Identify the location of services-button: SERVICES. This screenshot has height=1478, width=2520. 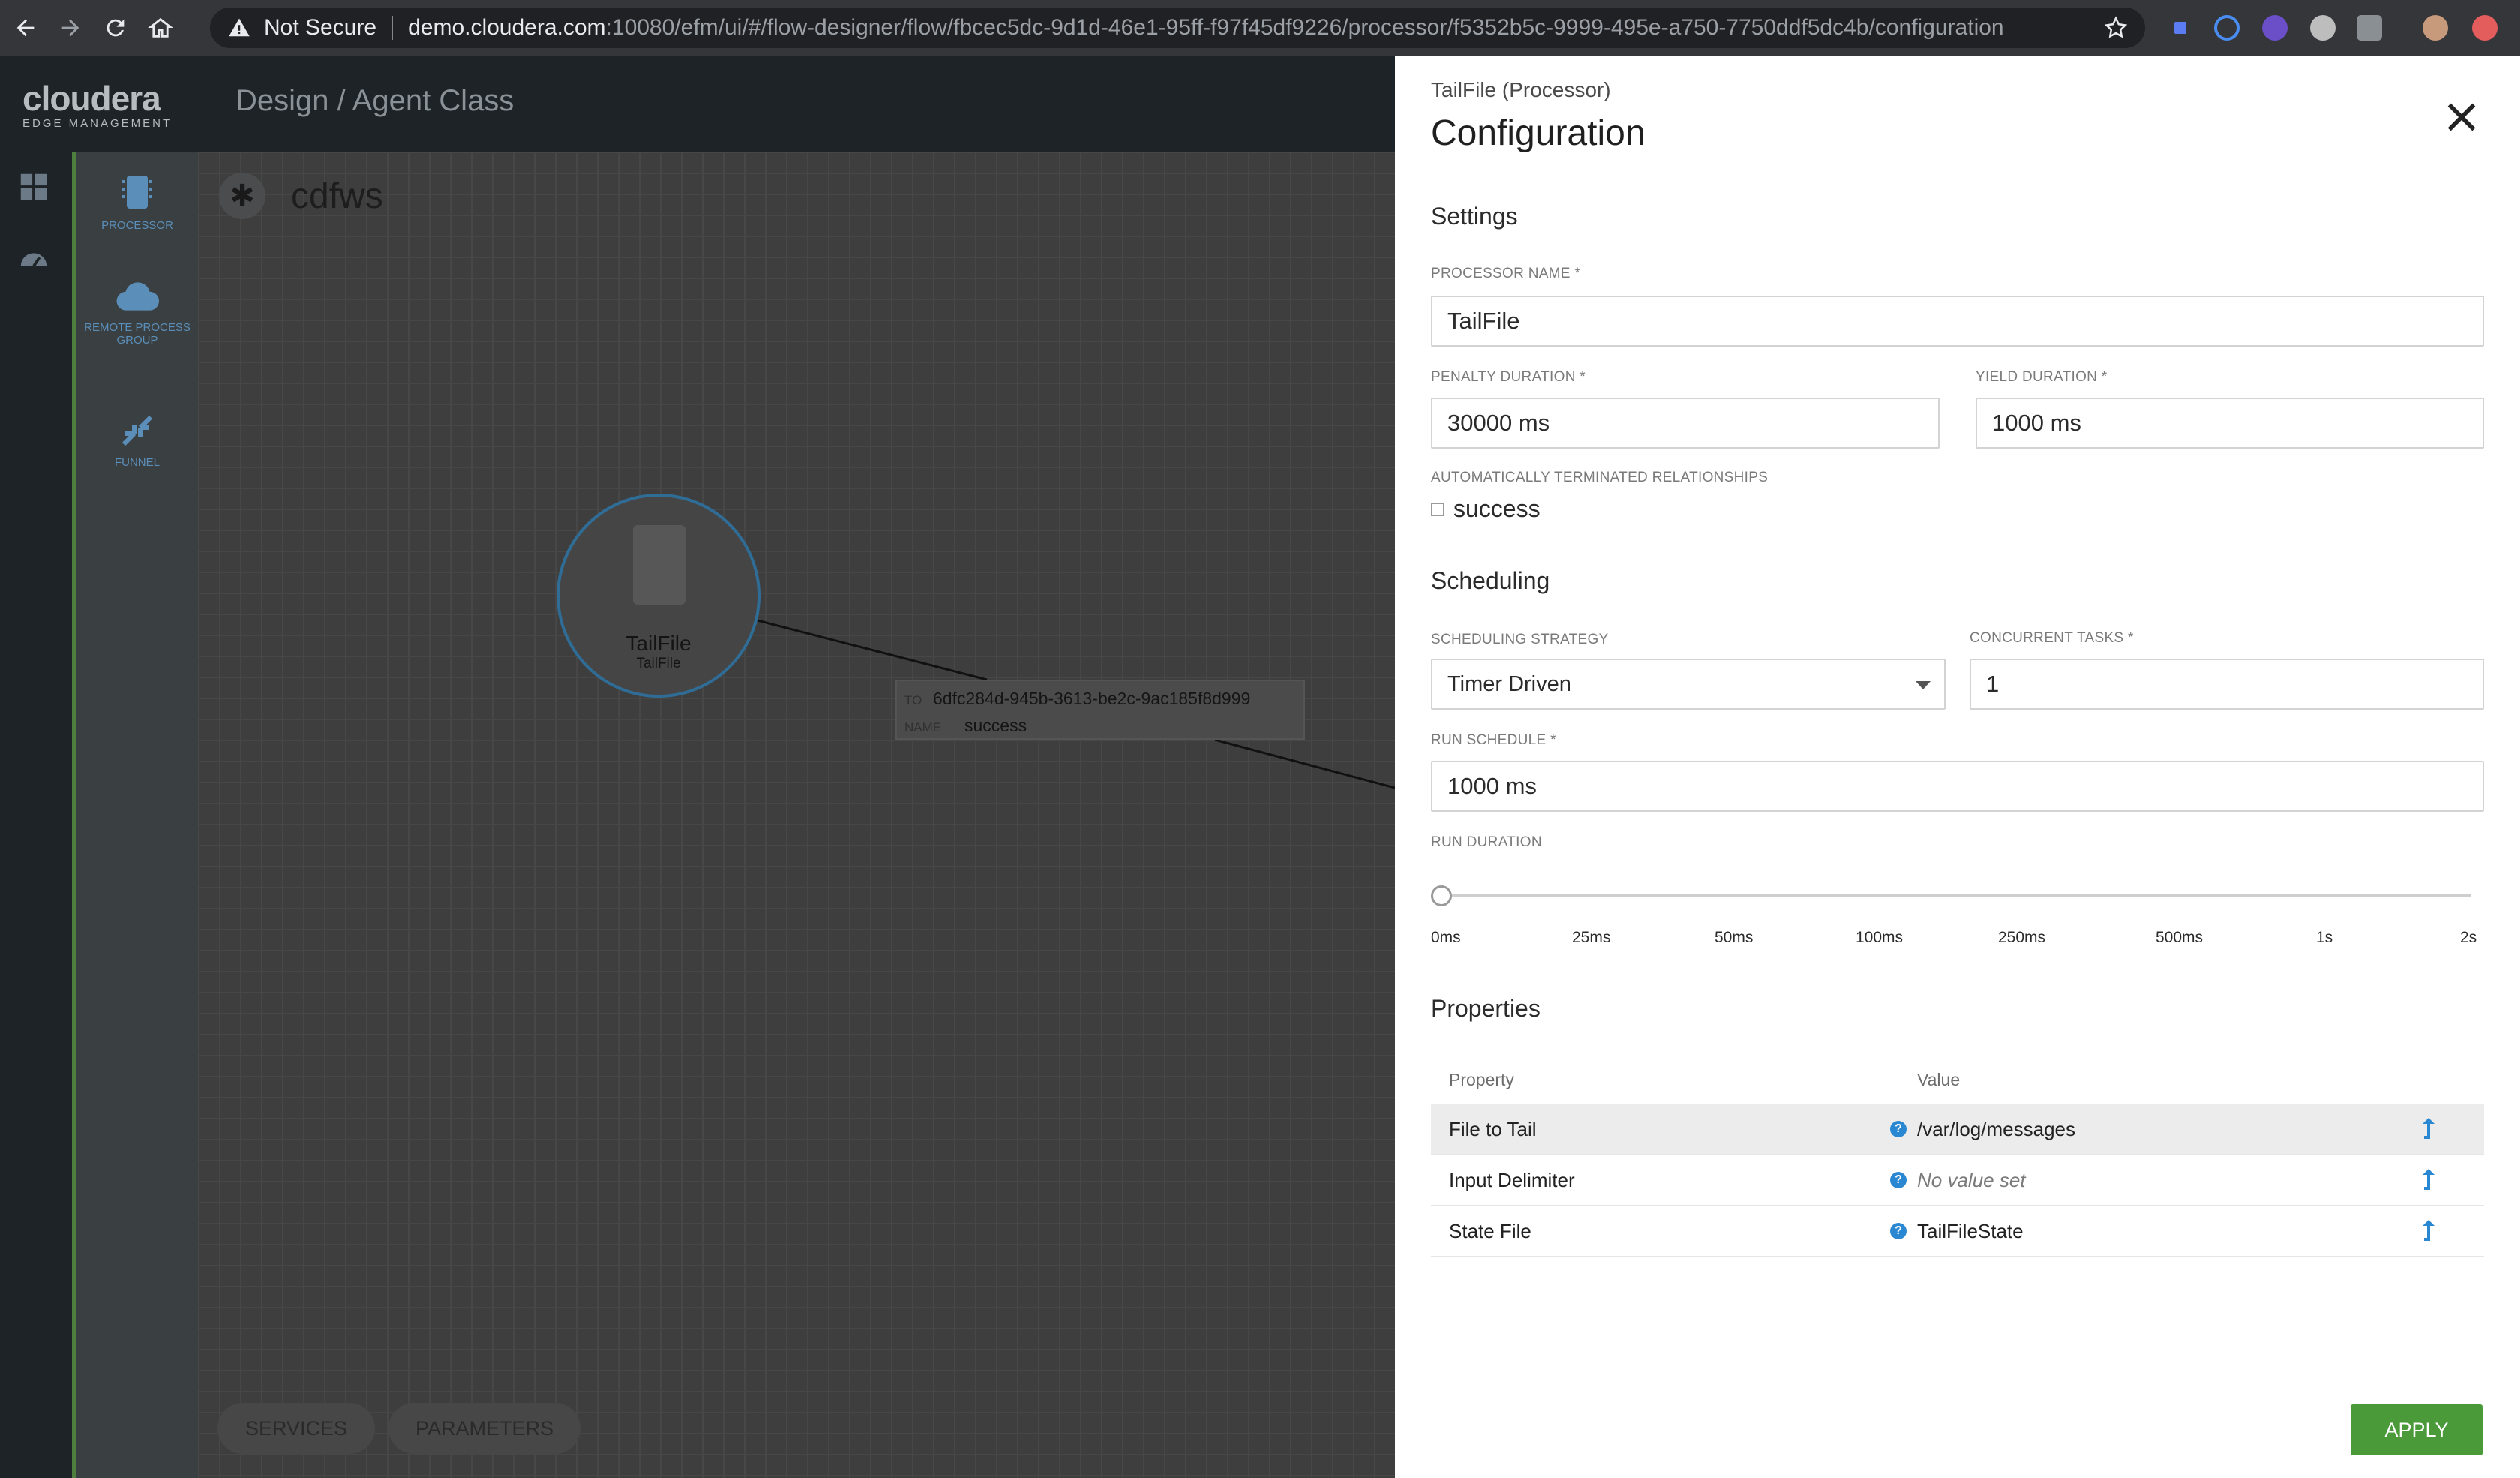
(296, 1428).